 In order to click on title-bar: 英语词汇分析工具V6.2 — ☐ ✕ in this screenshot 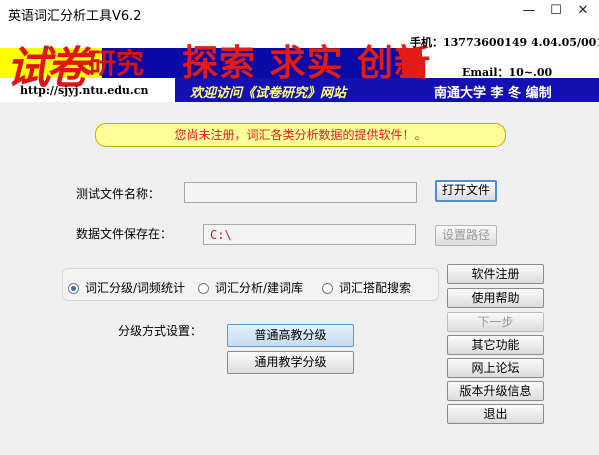, I will do `click(299, 13)`.